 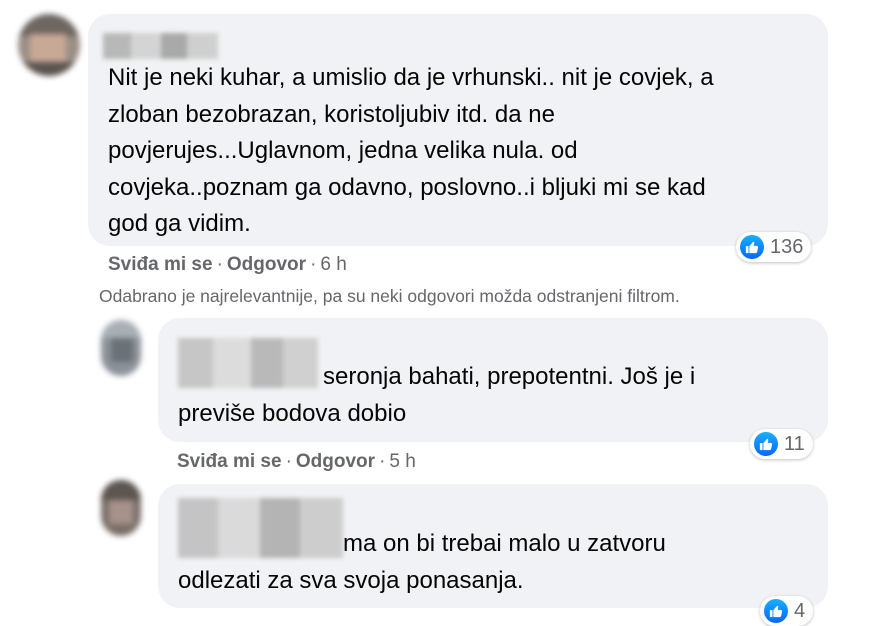 What do you see at coordinates (402, 461) in the screenshot?
I see `timestamp-link: 5 h` at bounding box center [402, 461].